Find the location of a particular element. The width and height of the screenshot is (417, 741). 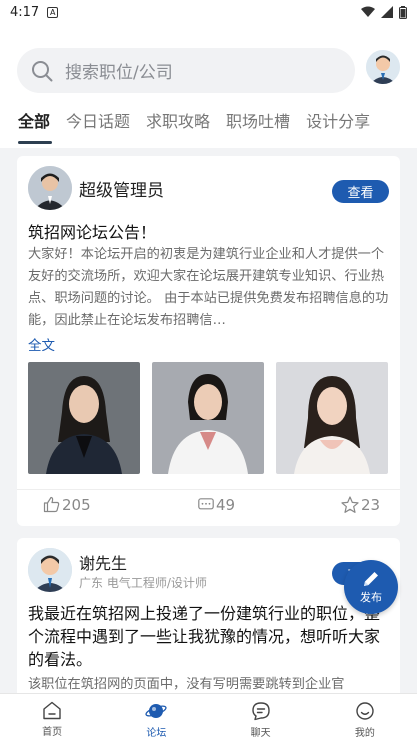

signal-icon is located at coordinates (387, 12).